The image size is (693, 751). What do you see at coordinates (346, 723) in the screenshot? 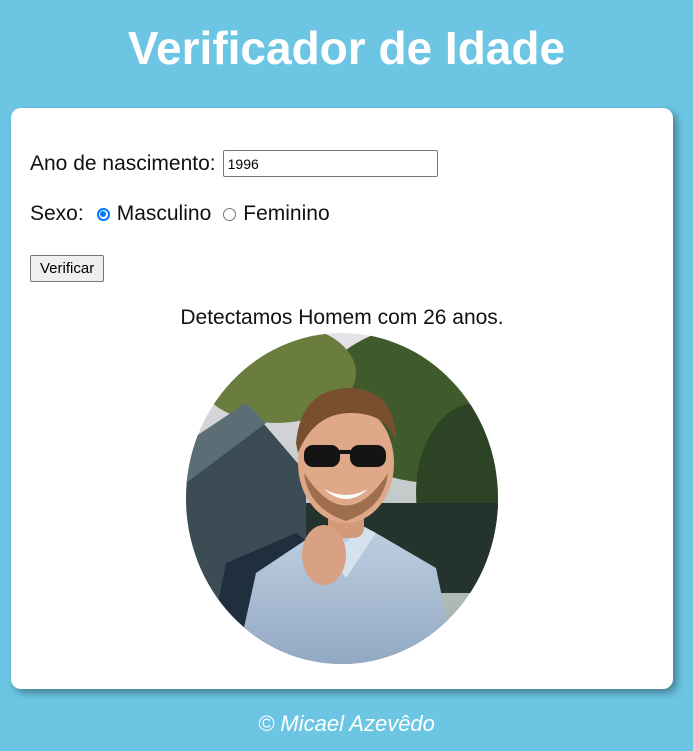
I see `footer-credit: © Micael Azevêdo` at bounding box center [346, 723].